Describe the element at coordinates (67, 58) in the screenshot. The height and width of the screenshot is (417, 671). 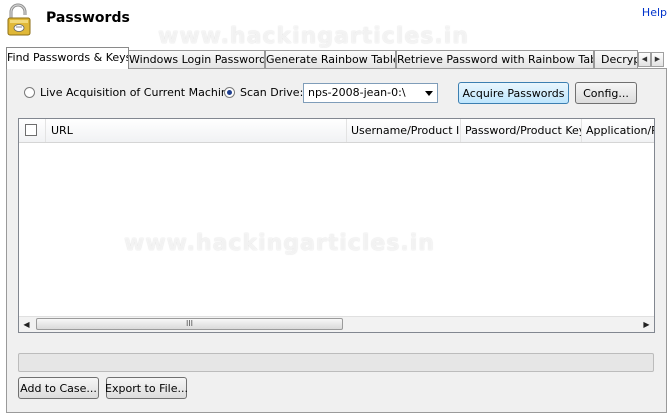
I see `tab-find-passwords-keys: Find Passwords & Keys` at that location.